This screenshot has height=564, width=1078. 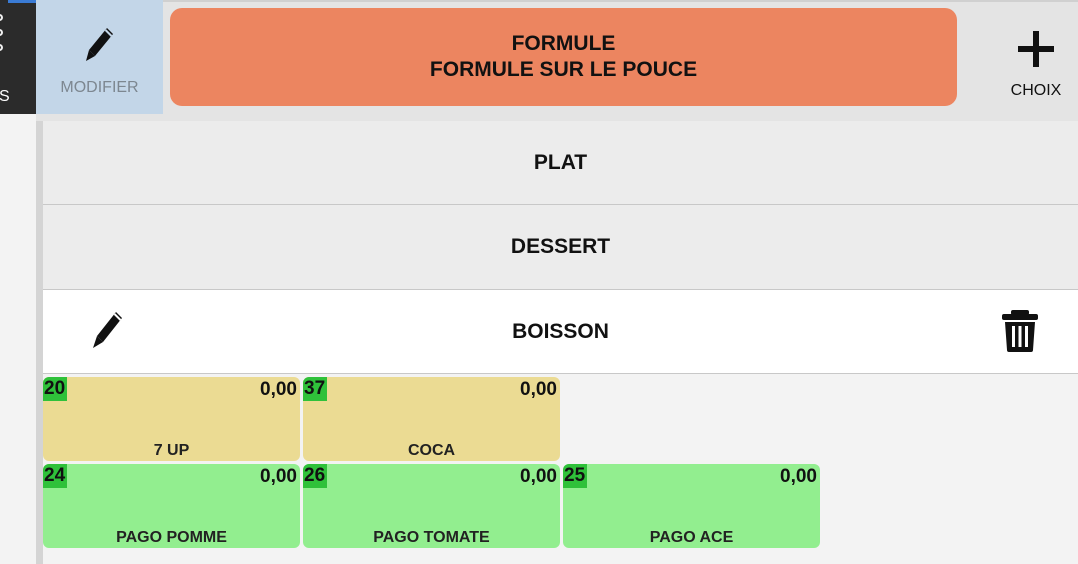 What do you see at coordinates (171, 450) in the screenshot?
I see `product-name: 7 UP` at bounding box center [171, 450].